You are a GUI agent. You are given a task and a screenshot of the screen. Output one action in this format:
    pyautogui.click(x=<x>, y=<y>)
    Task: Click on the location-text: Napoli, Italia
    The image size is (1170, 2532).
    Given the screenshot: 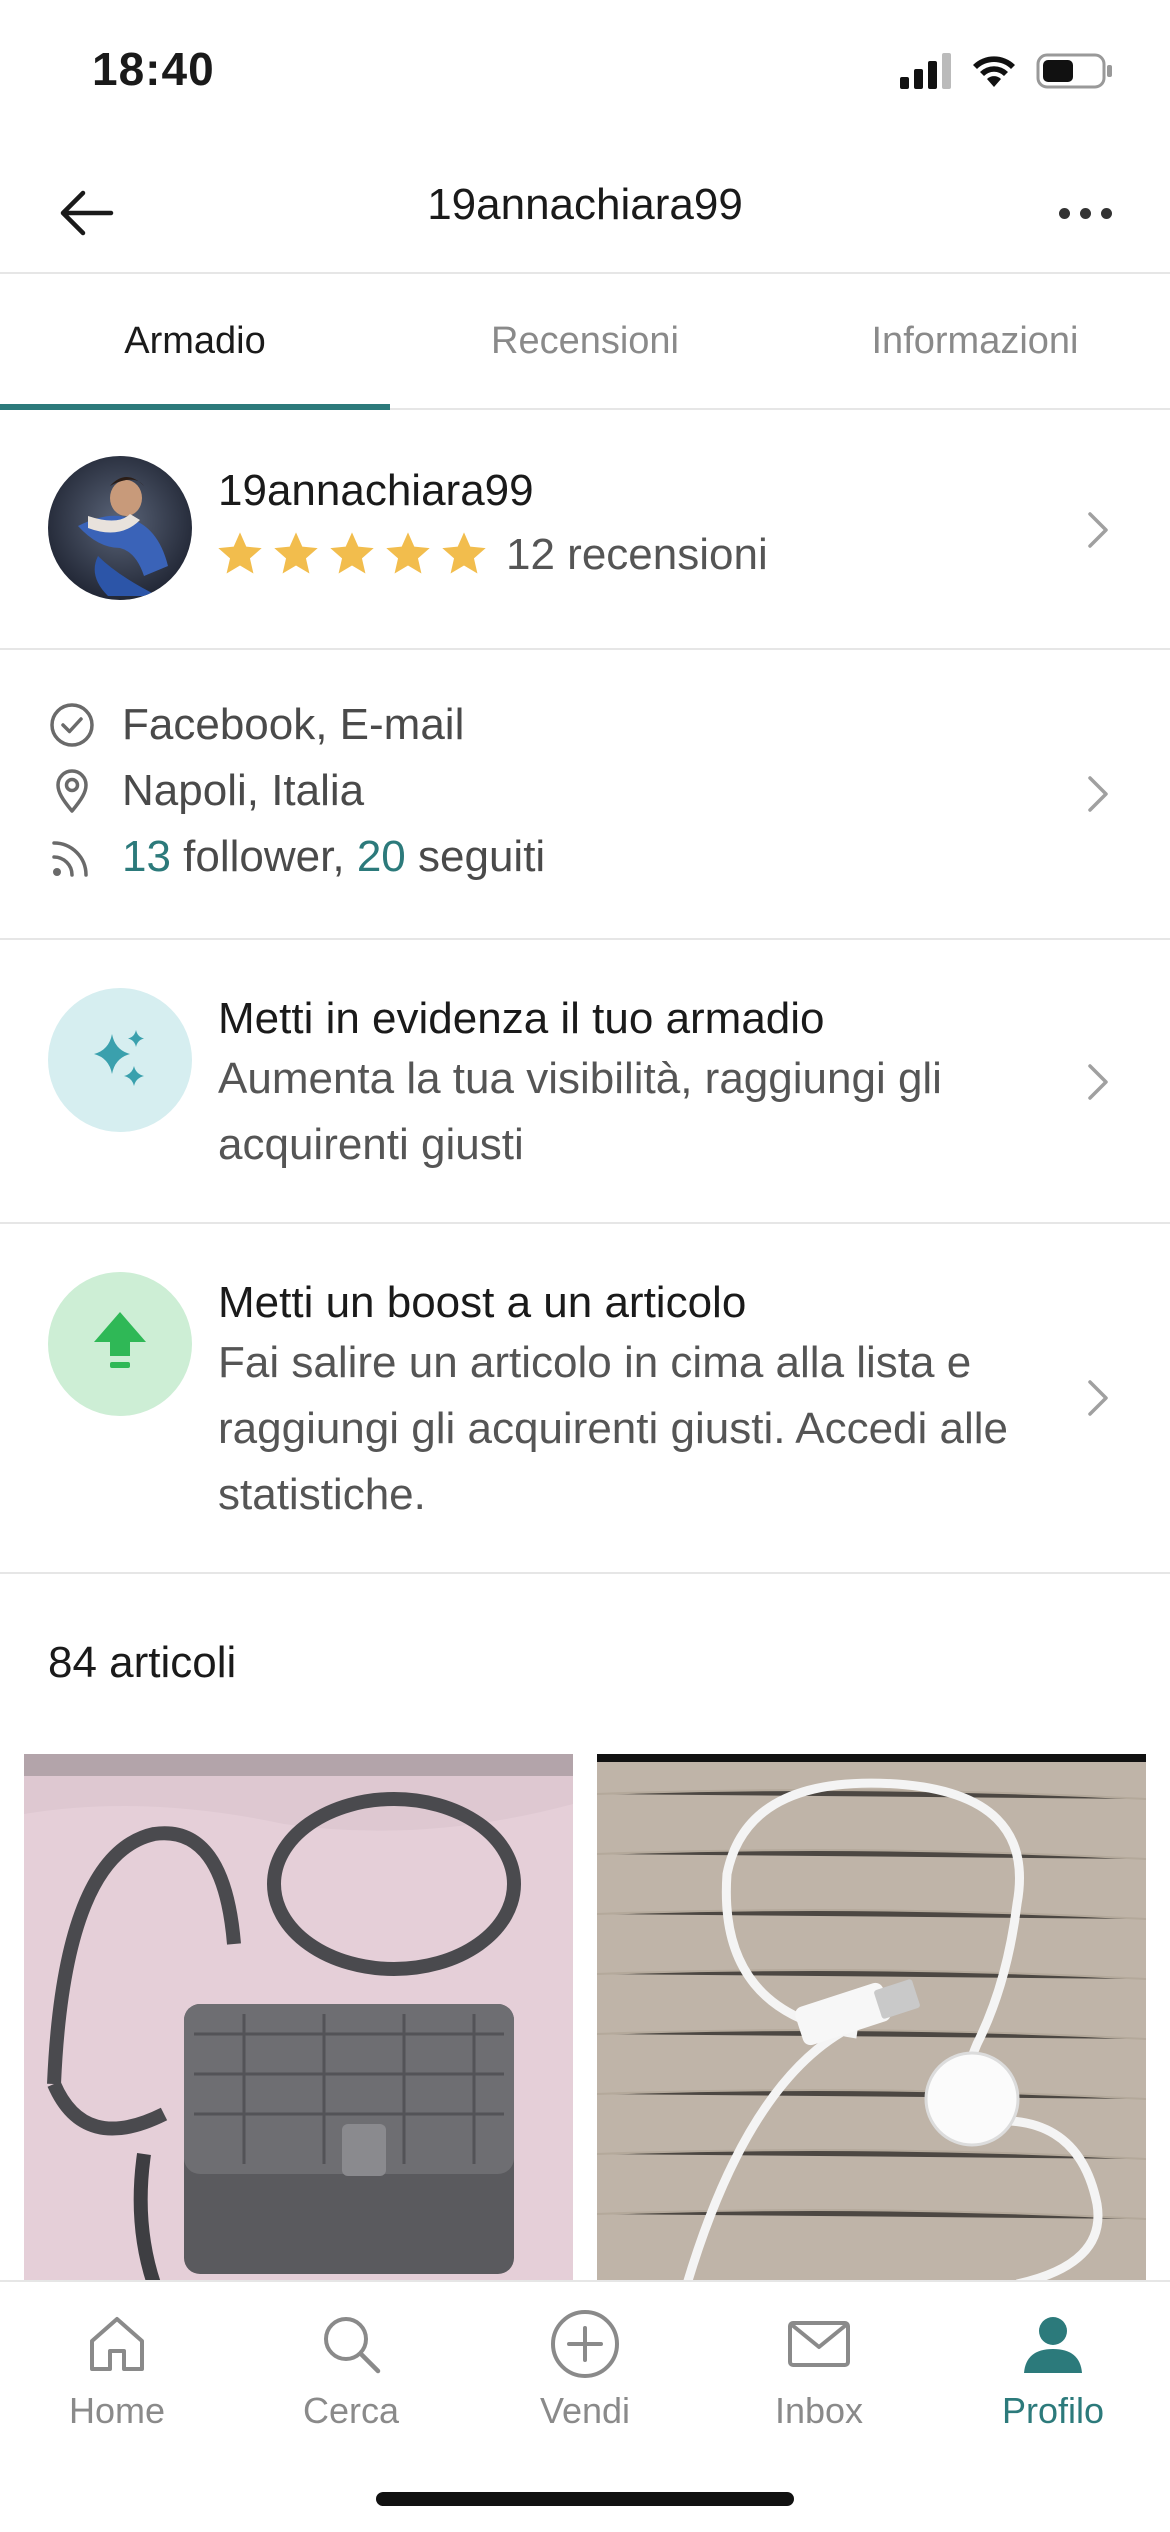 What is the action you would take?
    pyautogui.click(x=243, y=790)
    